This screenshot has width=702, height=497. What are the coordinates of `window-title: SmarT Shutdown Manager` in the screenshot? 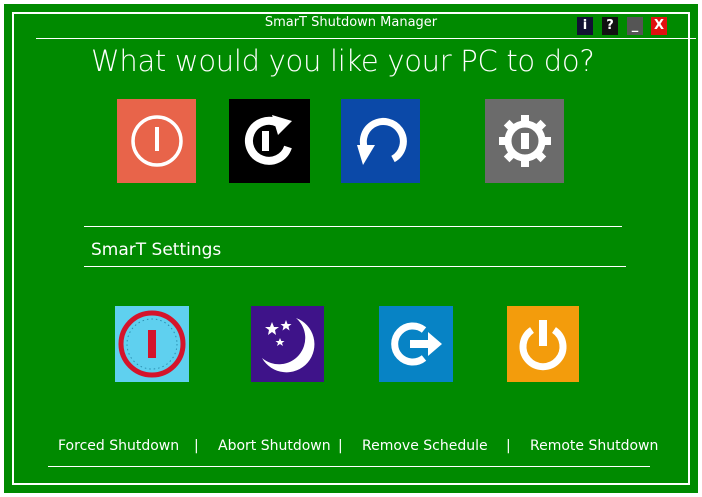 It's located at (351, 22).